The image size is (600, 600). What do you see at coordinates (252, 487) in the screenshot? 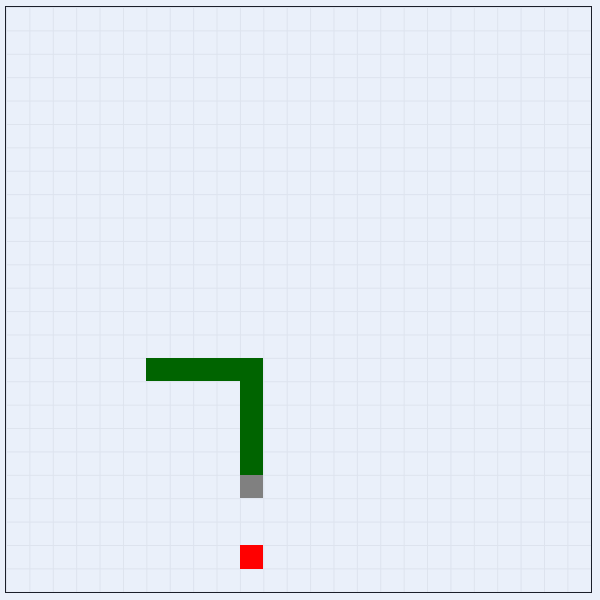
I see `snake-tail` at bounding box center [252, 487].